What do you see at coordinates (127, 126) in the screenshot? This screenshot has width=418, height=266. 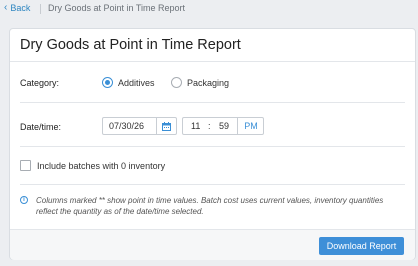 I see `date-input-value: 07/30/26` at bounding box center [127, 126].